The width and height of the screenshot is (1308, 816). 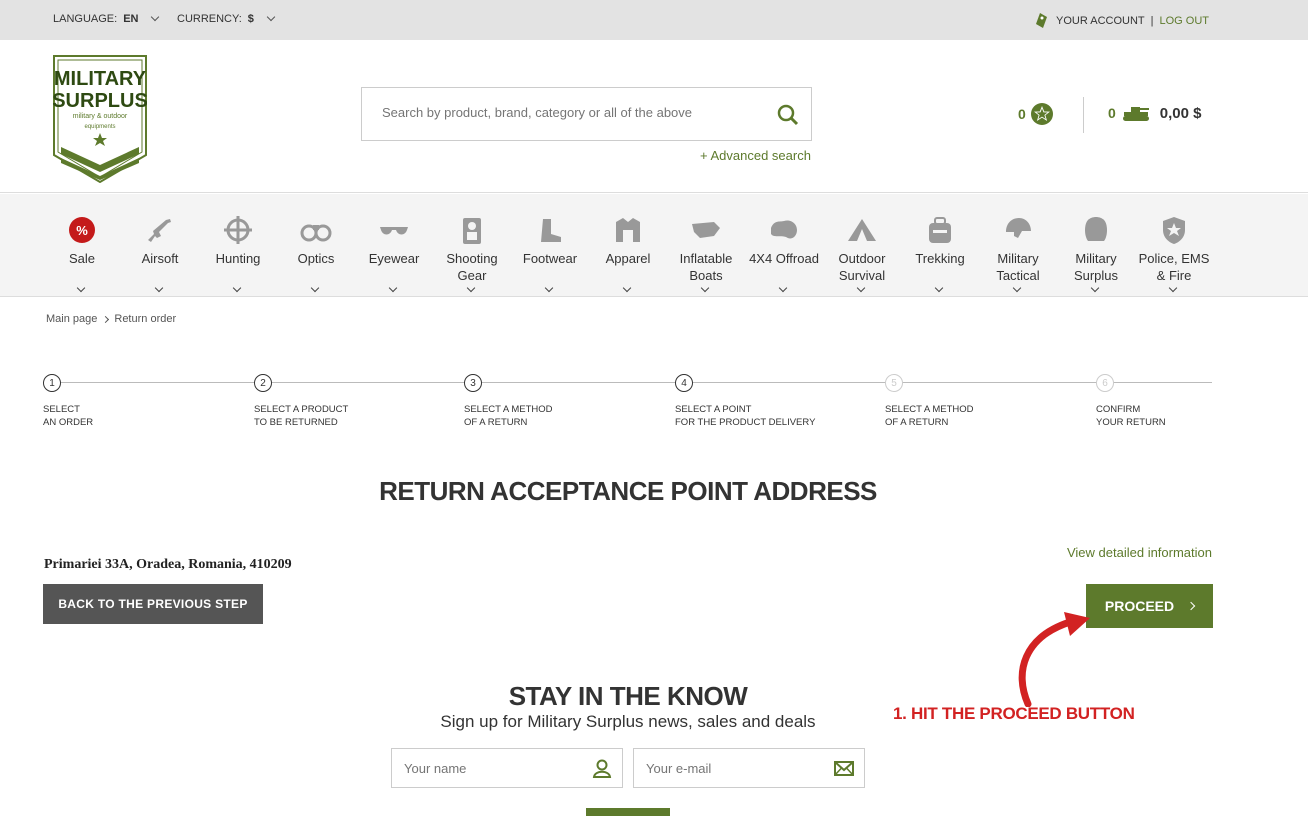 I want to click on nav-item-label: Military Surplus, so click(x=1096, y=267).